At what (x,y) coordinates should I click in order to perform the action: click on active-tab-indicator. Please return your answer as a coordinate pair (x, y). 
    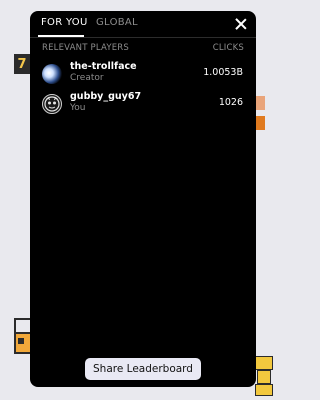
    Looking at the image, I should click on (61, 36).